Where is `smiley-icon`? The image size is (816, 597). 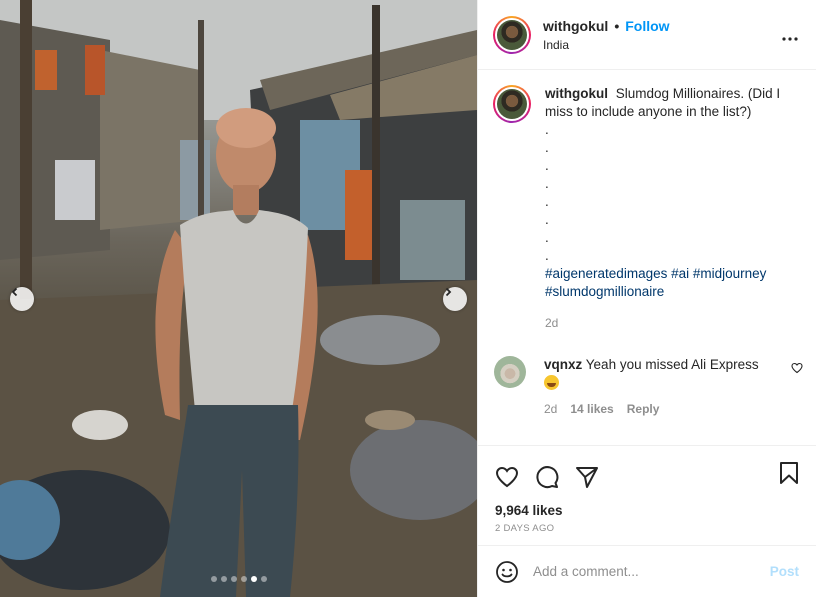 smiley-icon is located at coordinates (507, 571).